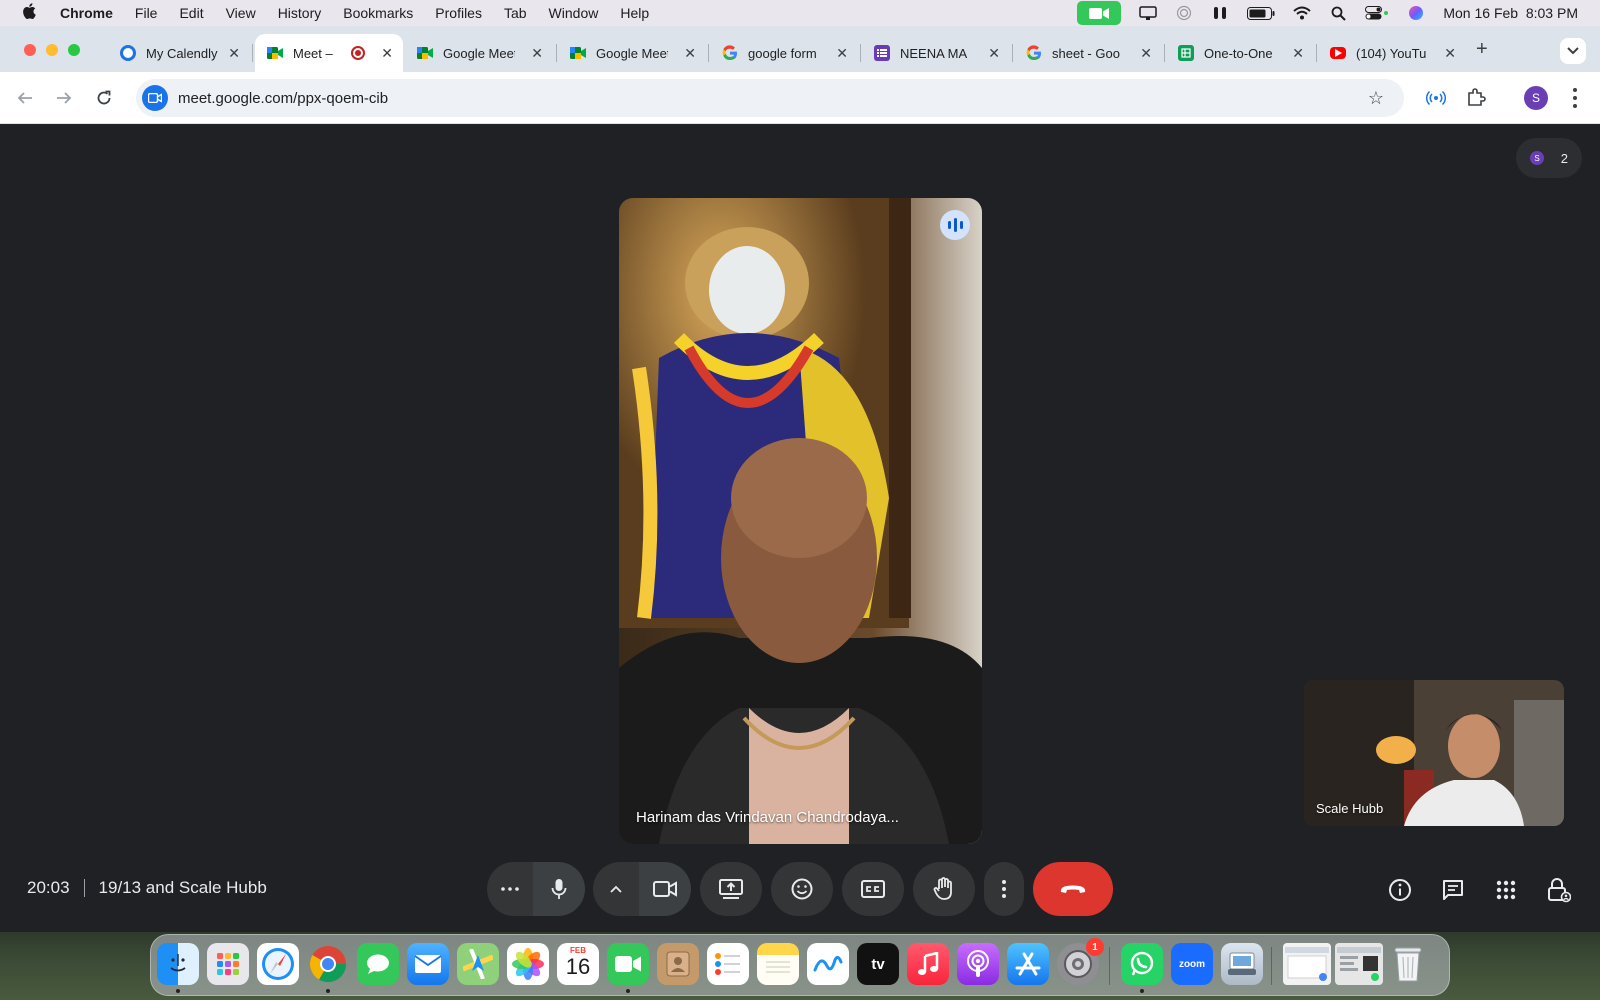  I want to click on settings-notification-badge: 1, so click(1095, 947).